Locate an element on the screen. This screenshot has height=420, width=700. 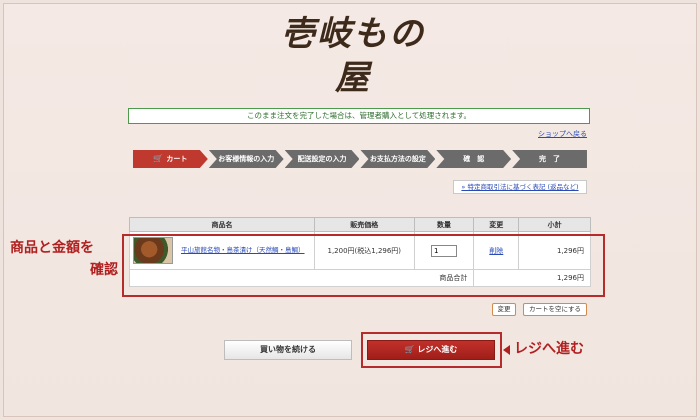
quantity-cell is located at coordinates (444, 250).